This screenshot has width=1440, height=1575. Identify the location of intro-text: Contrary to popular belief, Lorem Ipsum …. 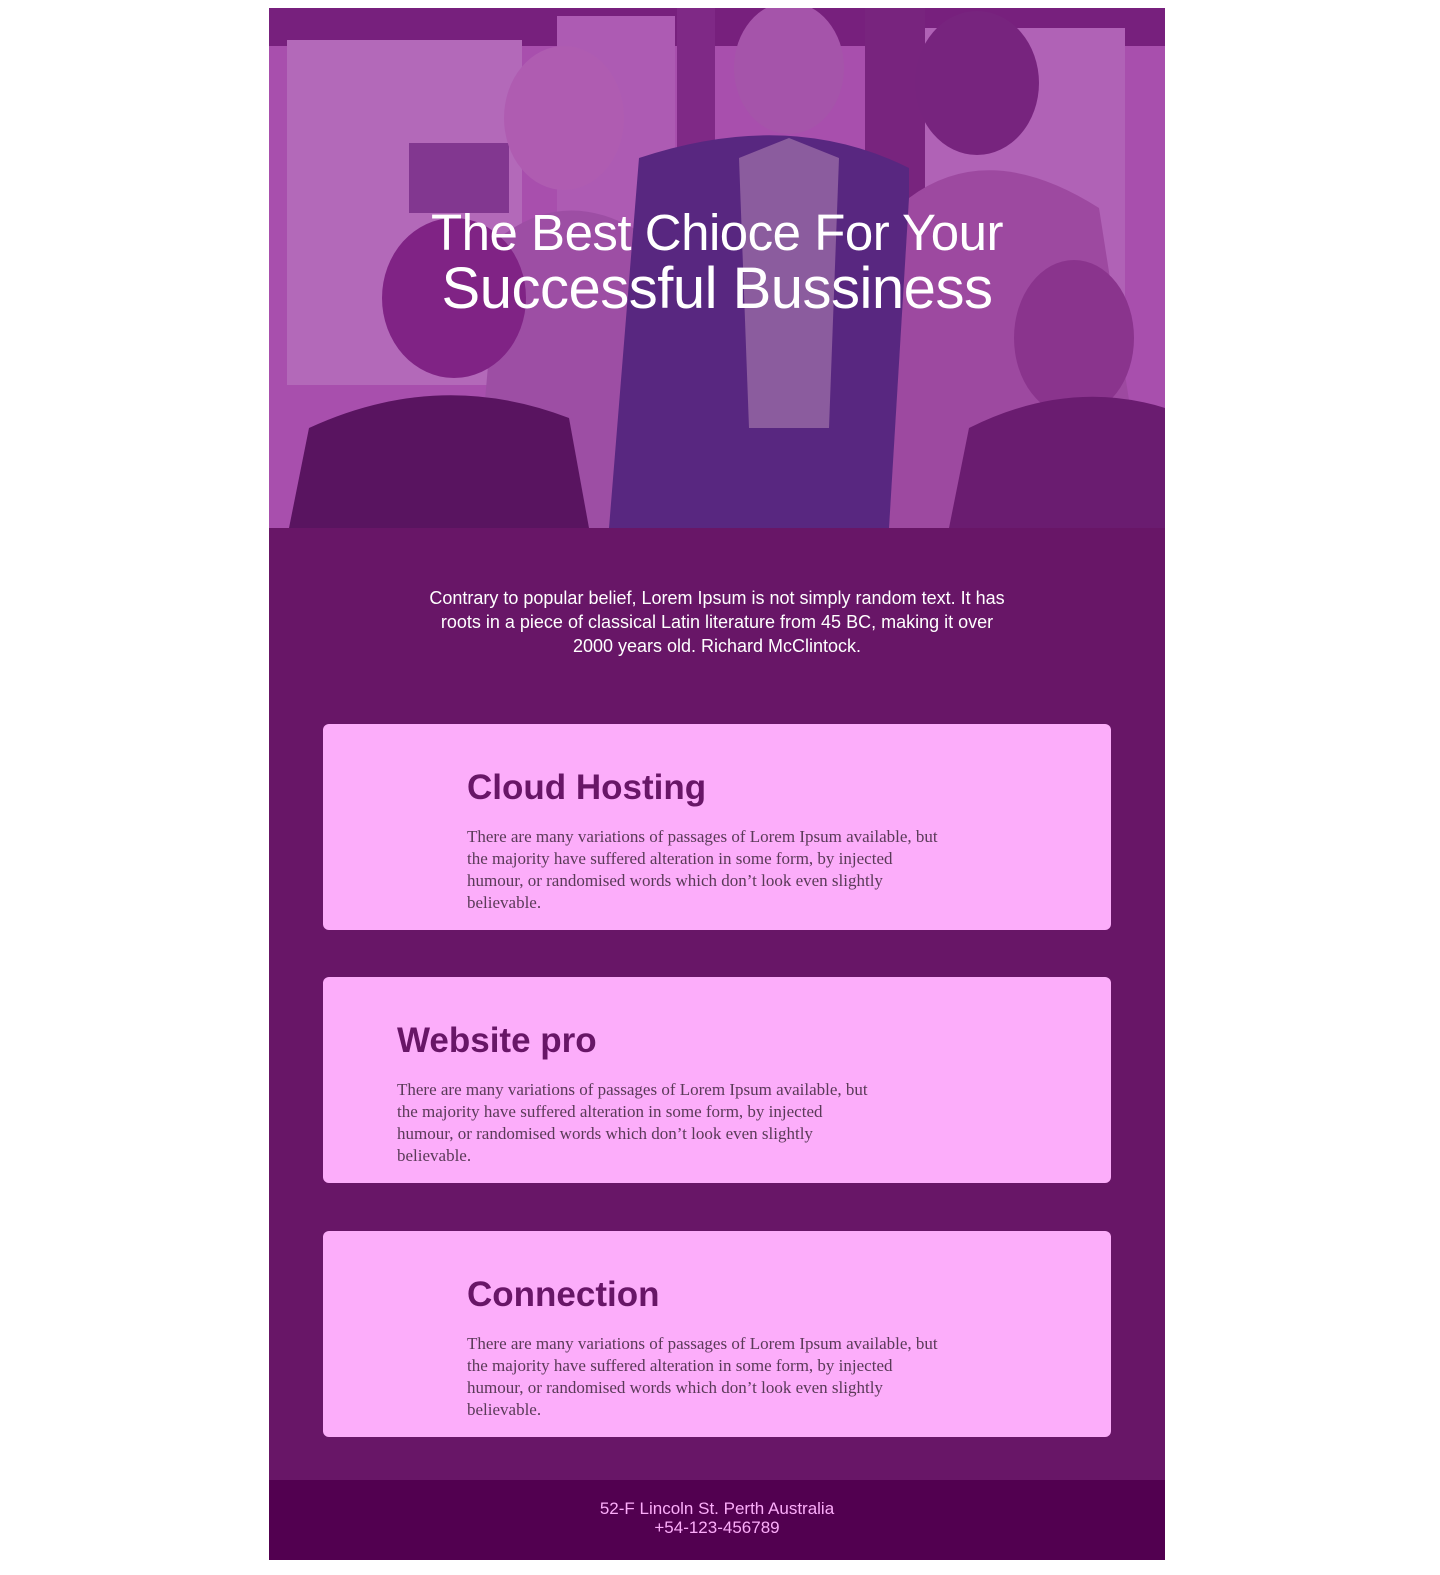
(717, 622).